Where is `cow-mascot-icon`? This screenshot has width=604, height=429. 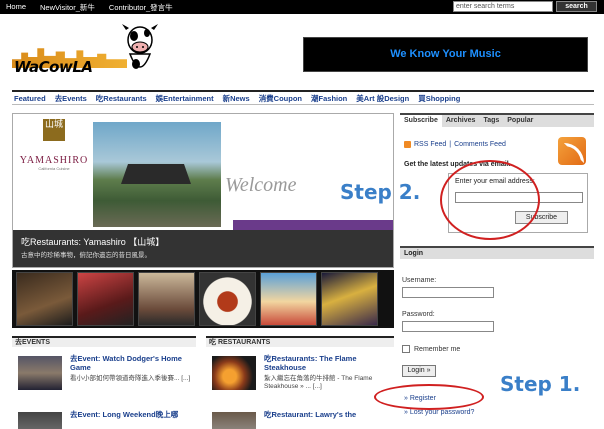
cow-mascot-icon is located at coordinates (140, 46).